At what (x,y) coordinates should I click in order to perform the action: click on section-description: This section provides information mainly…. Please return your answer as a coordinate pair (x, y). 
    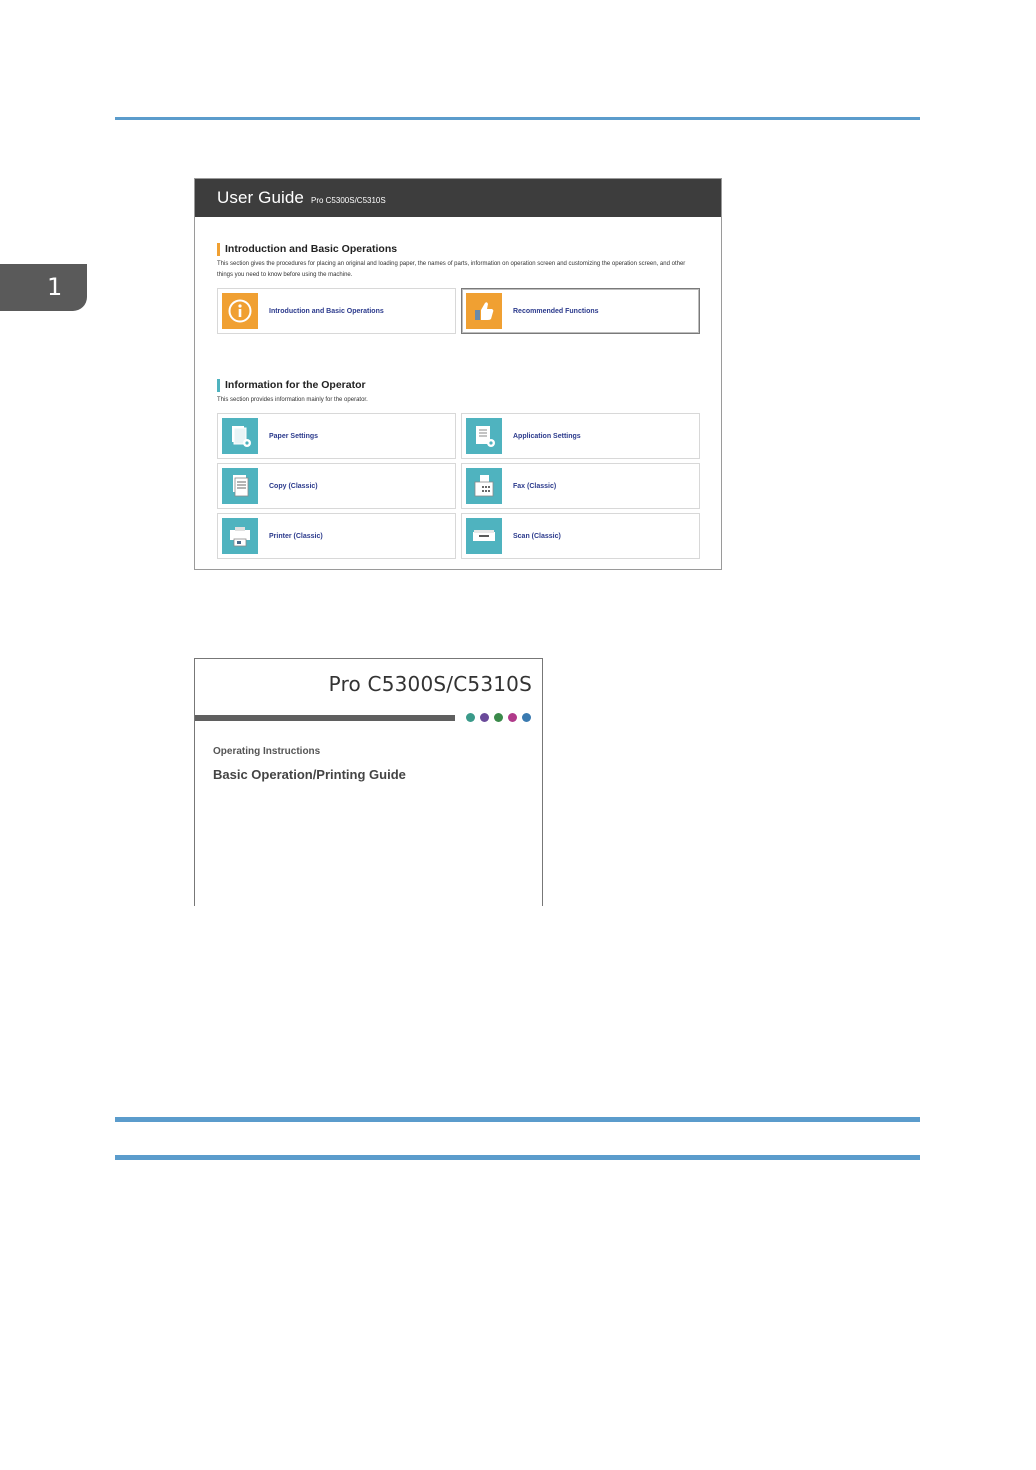
    Looking at the image, I should click on (292, 400).